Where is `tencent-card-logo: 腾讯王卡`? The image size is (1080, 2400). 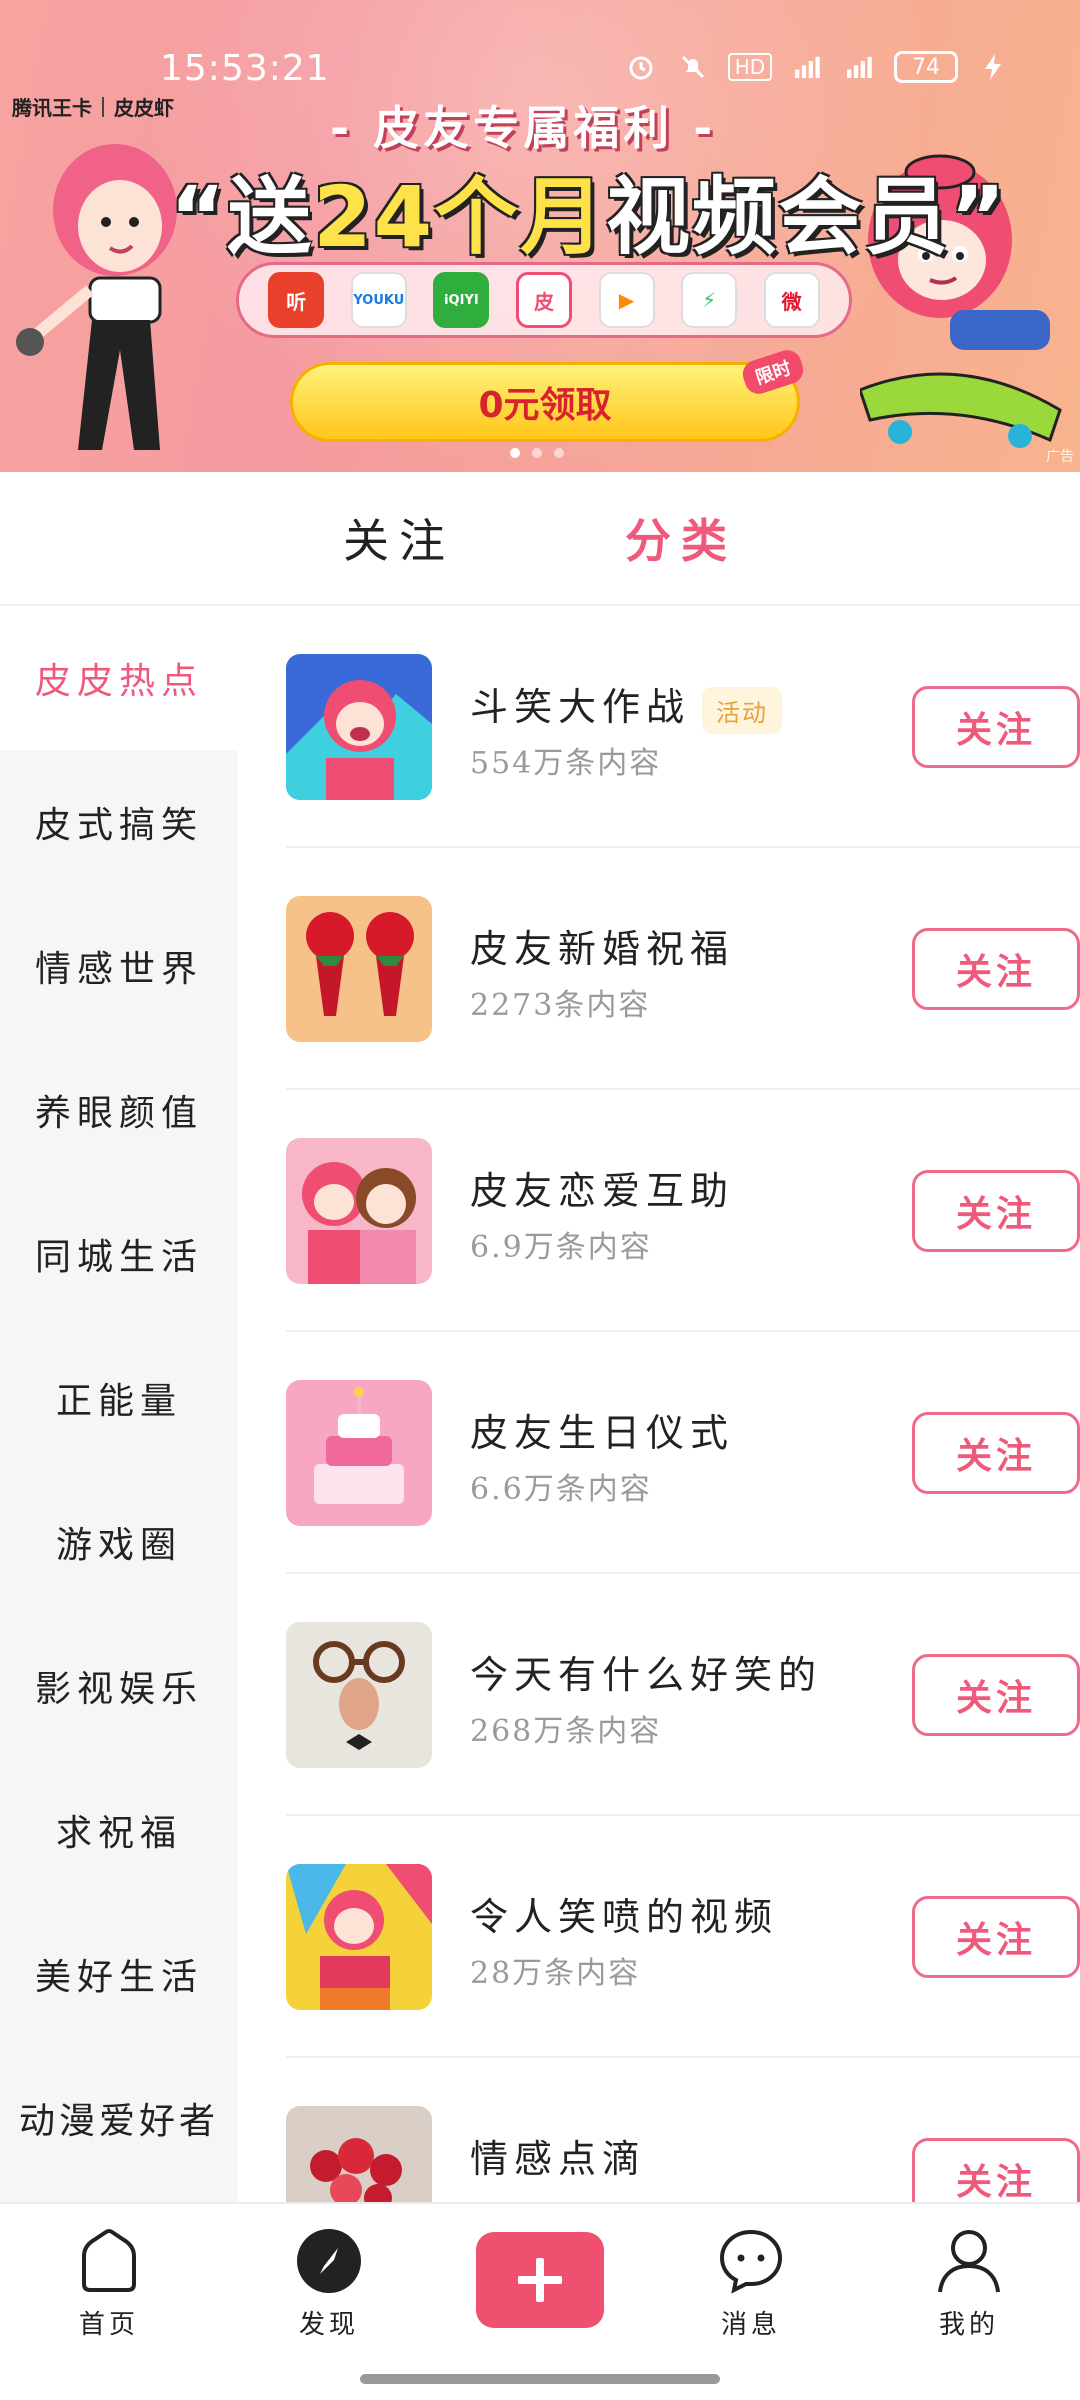
tencent-card-logo: 腾讯王卡 is located at coordinates (52, 108).